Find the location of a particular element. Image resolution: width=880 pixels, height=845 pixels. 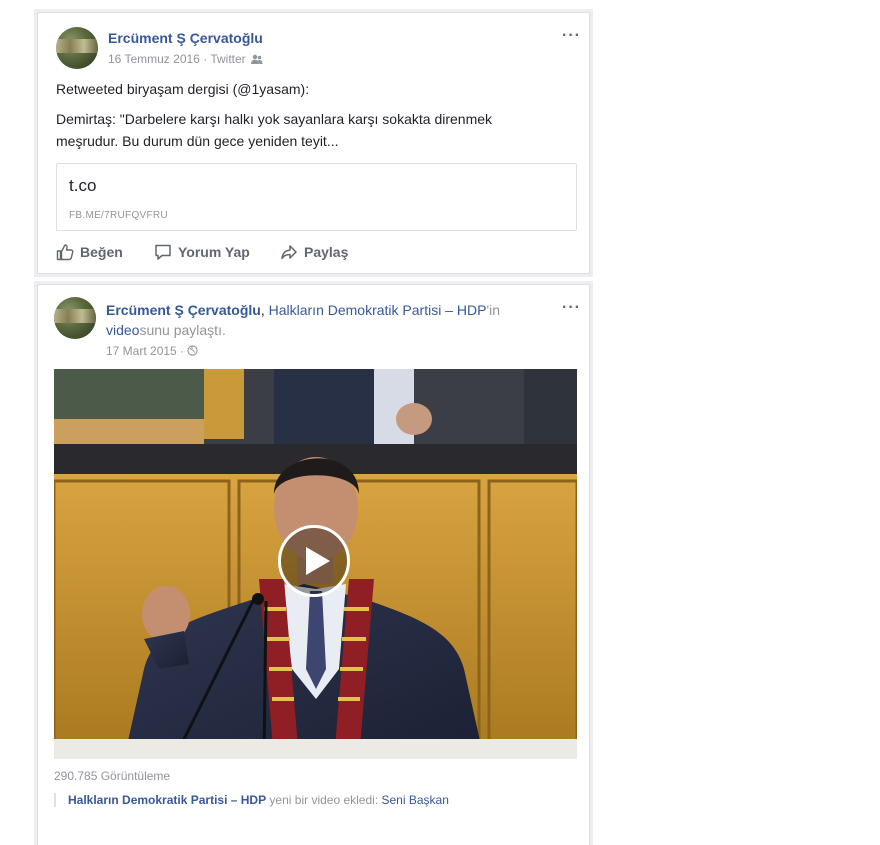

shared-video-title: Seni Başkan is located at coordinates (415, 800).